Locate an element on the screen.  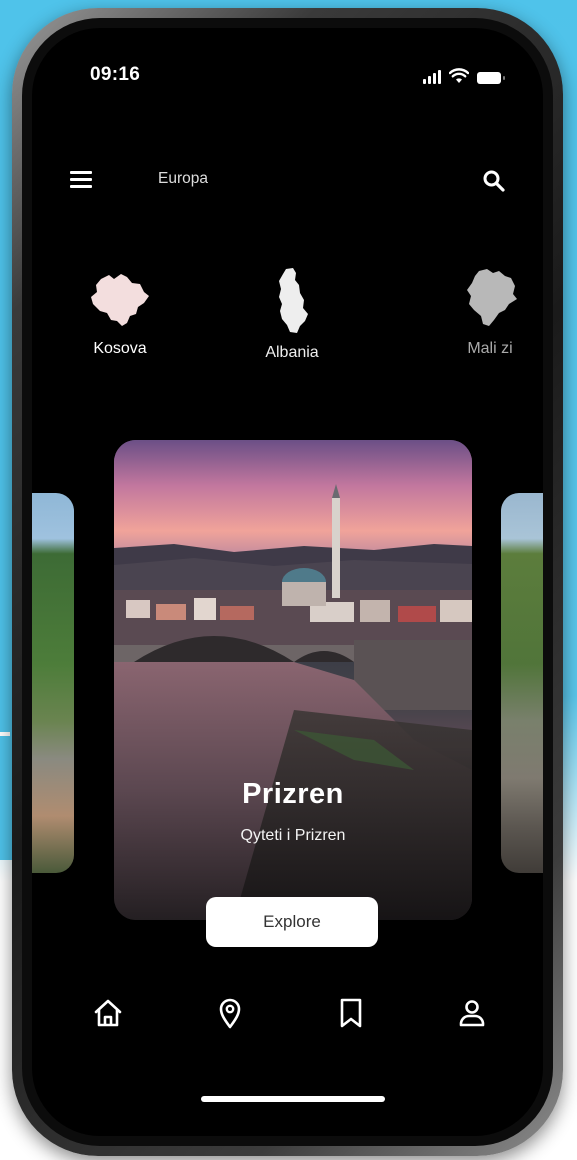
signal-icon is located at coordinates (432, 77).